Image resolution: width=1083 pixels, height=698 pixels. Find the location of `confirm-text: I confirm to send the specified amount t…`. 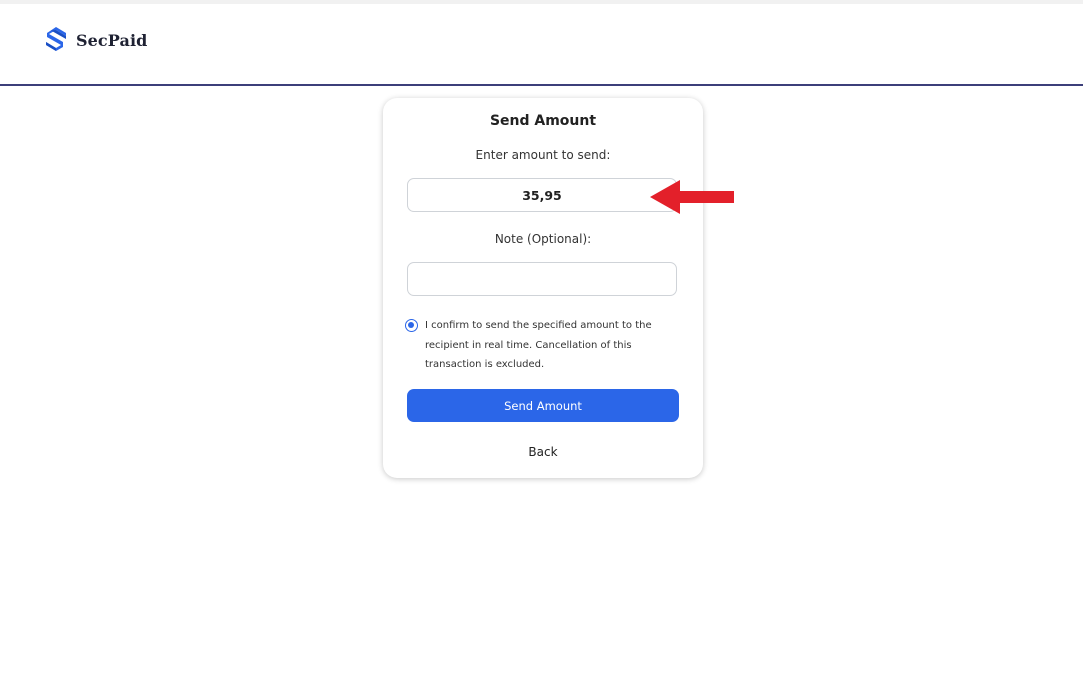

confirm-text: I confirm to send the specified amount t… is located at coordinates (538, 345).